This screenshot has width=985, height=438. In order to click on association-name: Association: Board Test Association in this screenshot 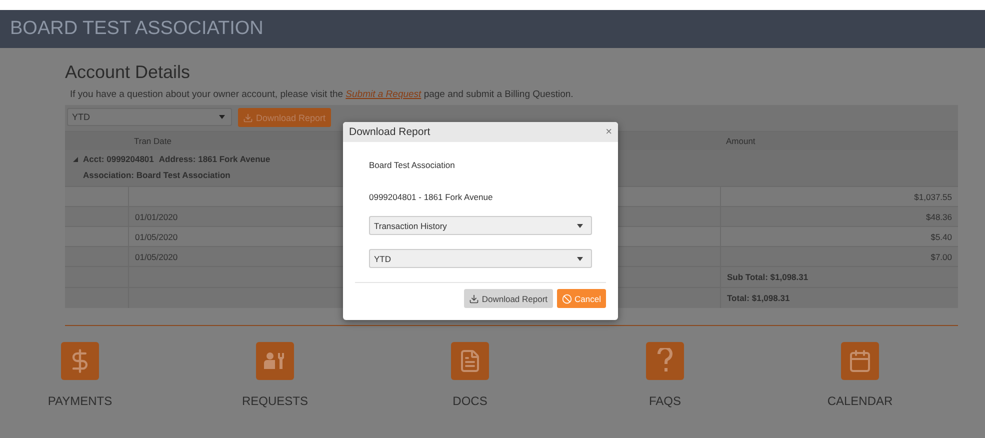, I will do `click(156, 175)`.